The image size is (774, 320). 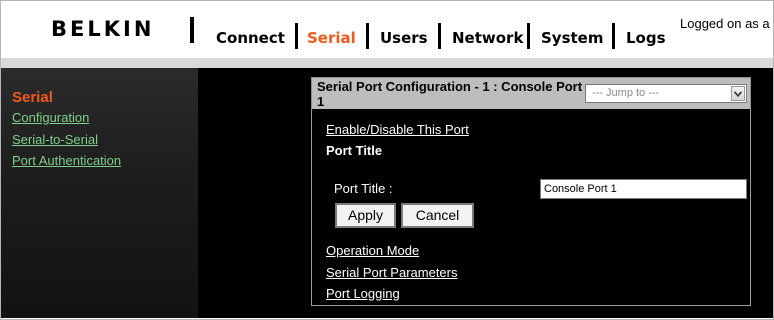 What do you see at coordinates (646, 38) in the screenshot?
I see `nav-logs: Logs` at bounding box center [646, 38].